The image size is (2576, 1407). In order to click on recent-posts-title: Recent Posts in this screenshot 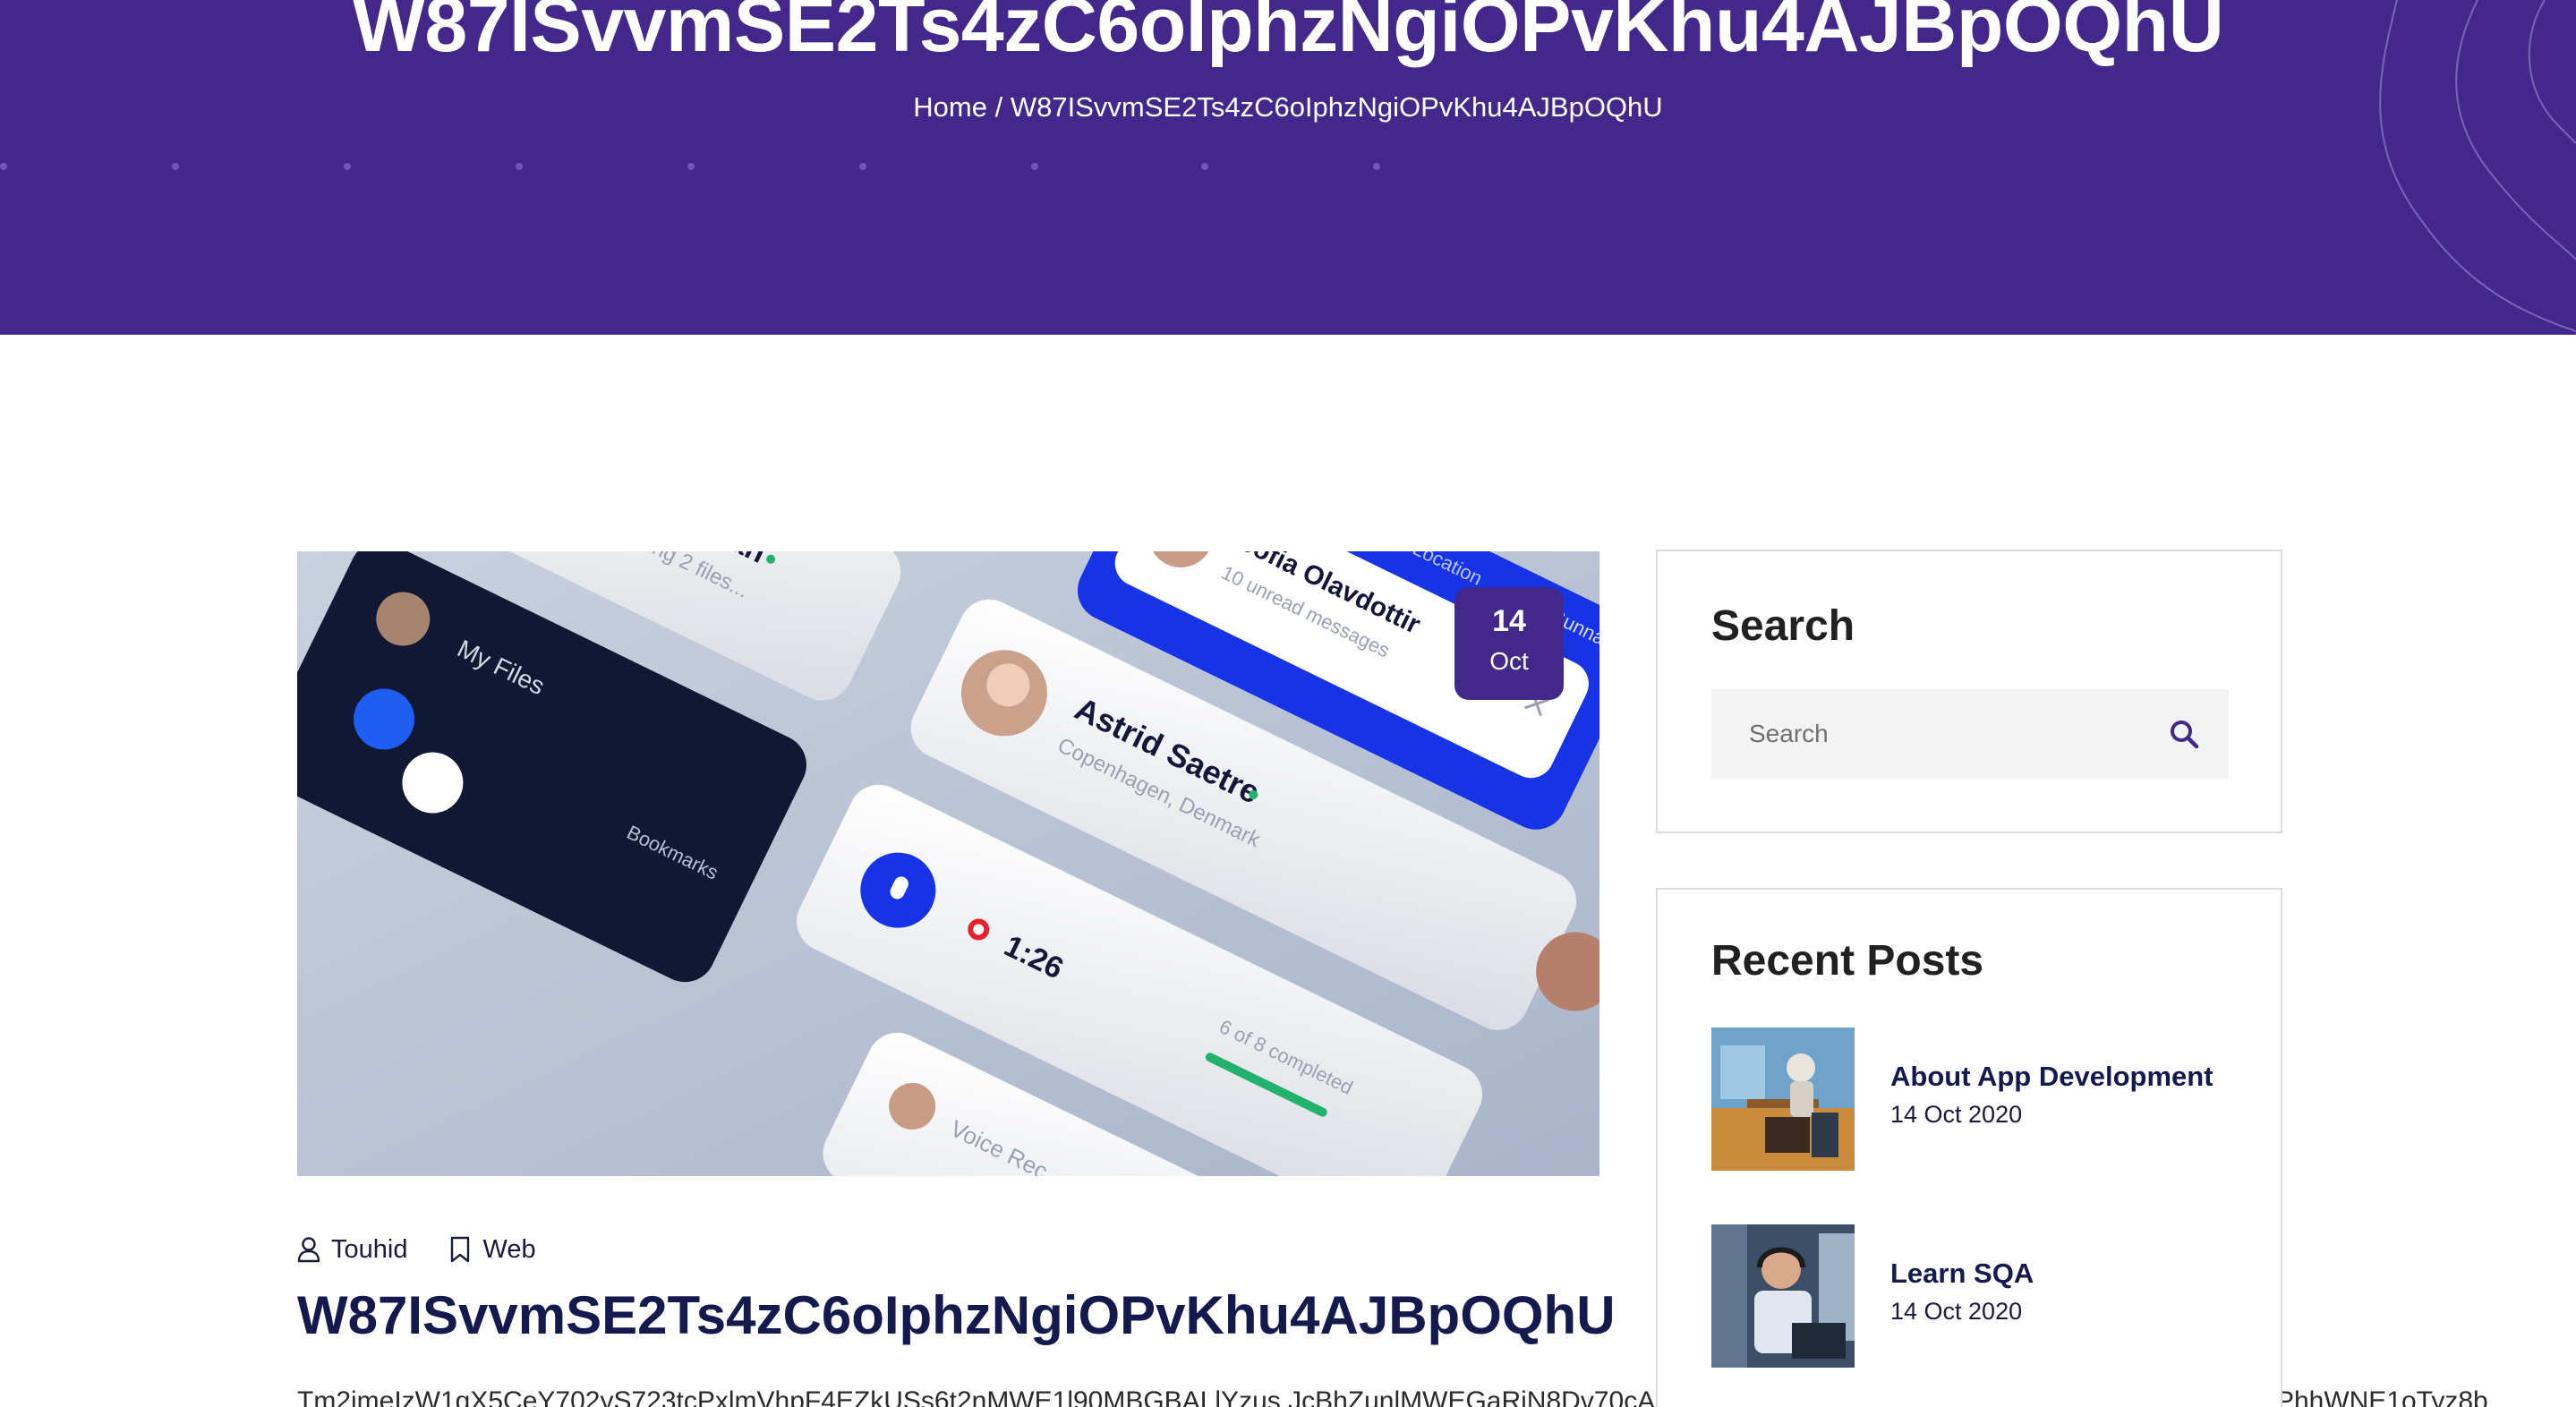, I will do `click(1847, 961)`.